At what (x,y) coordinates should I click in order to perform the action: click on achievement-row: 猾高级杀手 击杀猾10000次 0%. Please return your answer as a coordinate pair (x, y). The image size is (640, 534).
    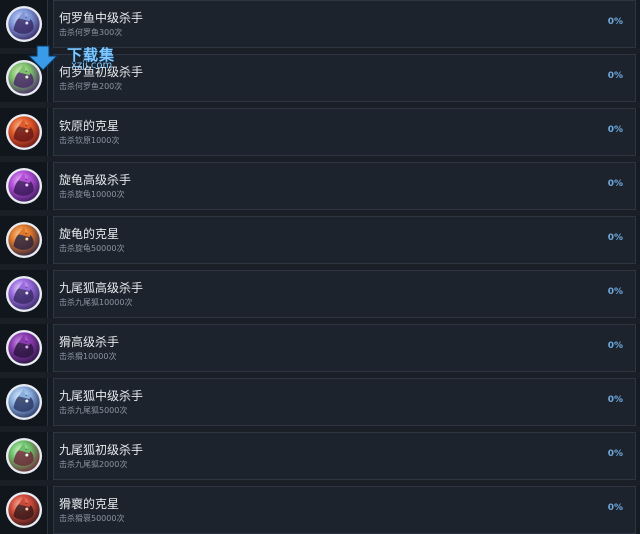
    Looking at the image, I should click on (320, 348).